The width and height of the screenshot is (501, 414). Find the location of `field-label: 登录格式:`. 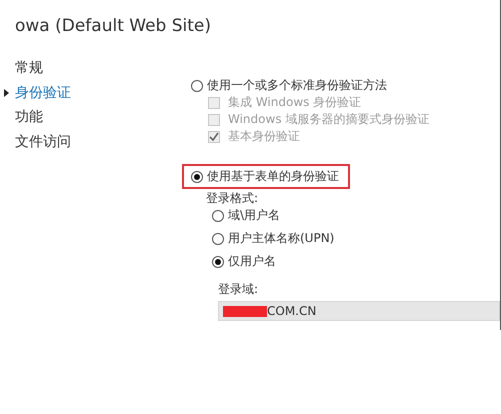

field-label: 登录格式: is located at coordinates (233, 198).